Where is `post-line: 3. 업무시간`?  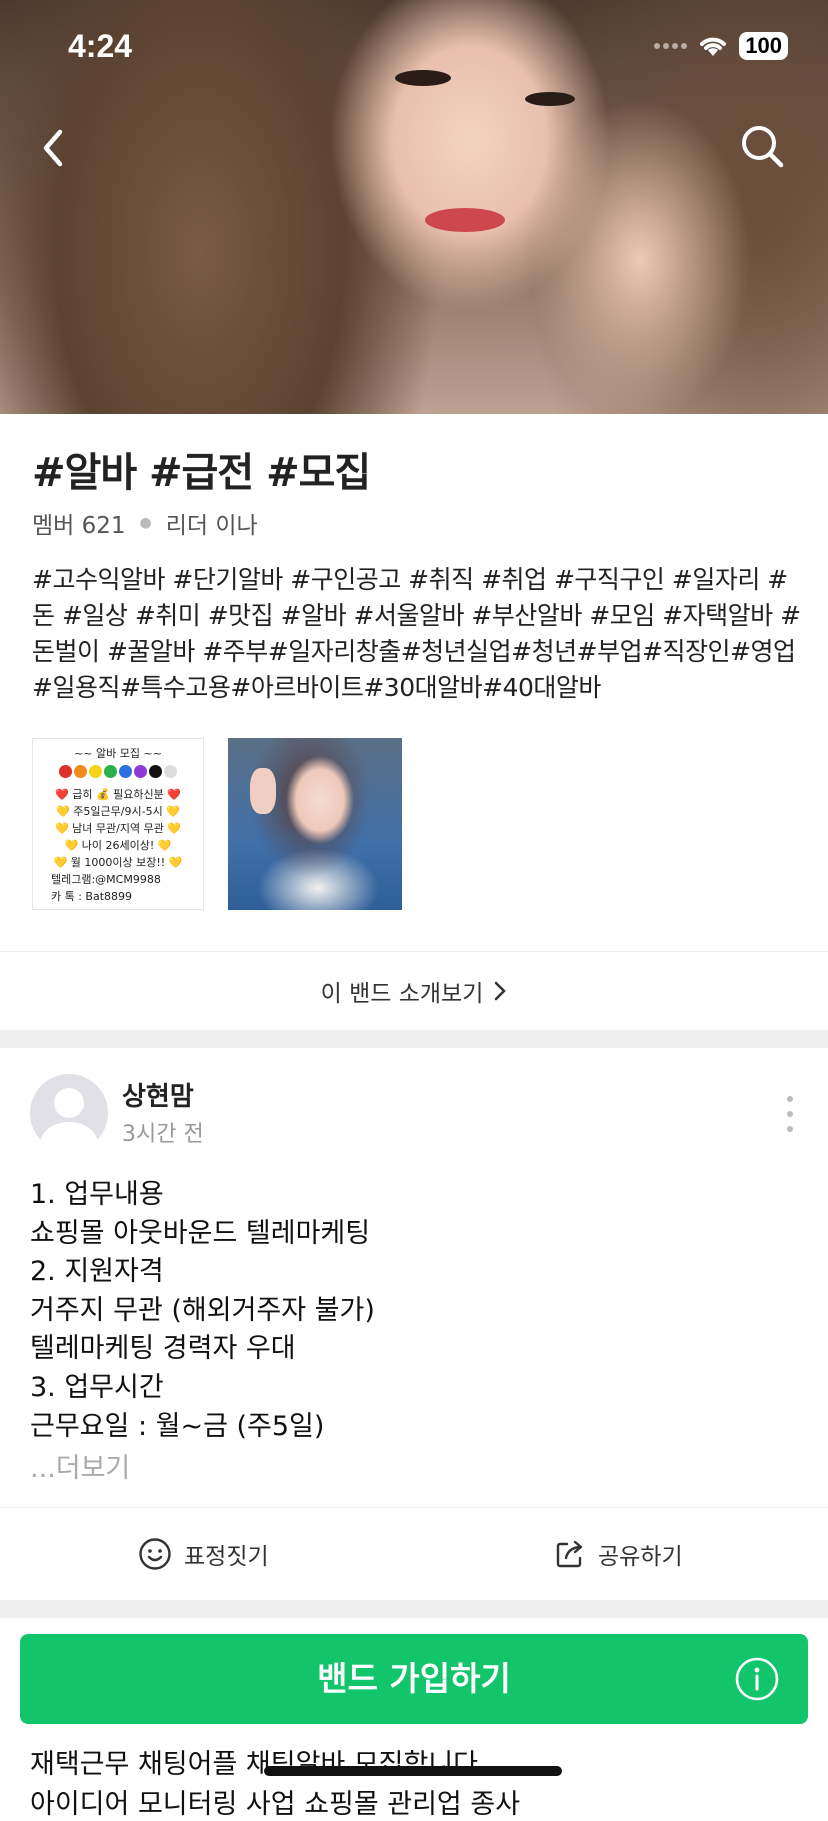
post-line: 3. 업무시간 is located at coordinates (97, 1387).